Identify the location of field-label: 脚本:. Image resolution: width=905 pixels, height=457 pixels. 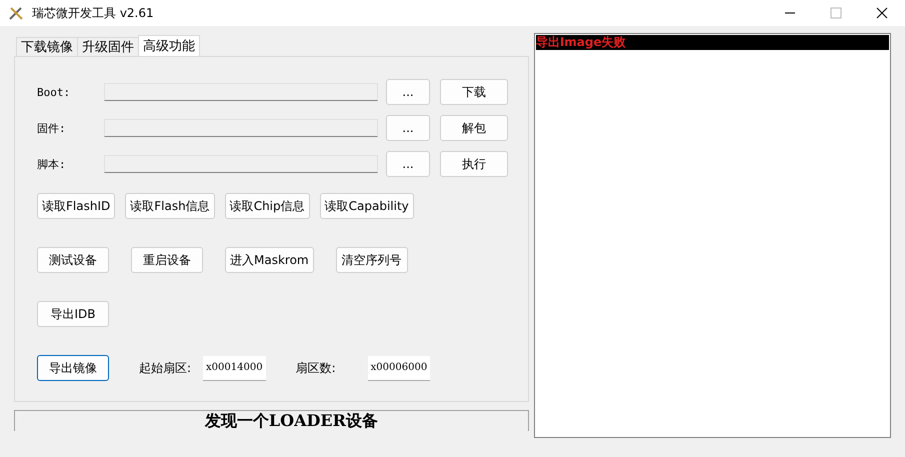
(52, 164).